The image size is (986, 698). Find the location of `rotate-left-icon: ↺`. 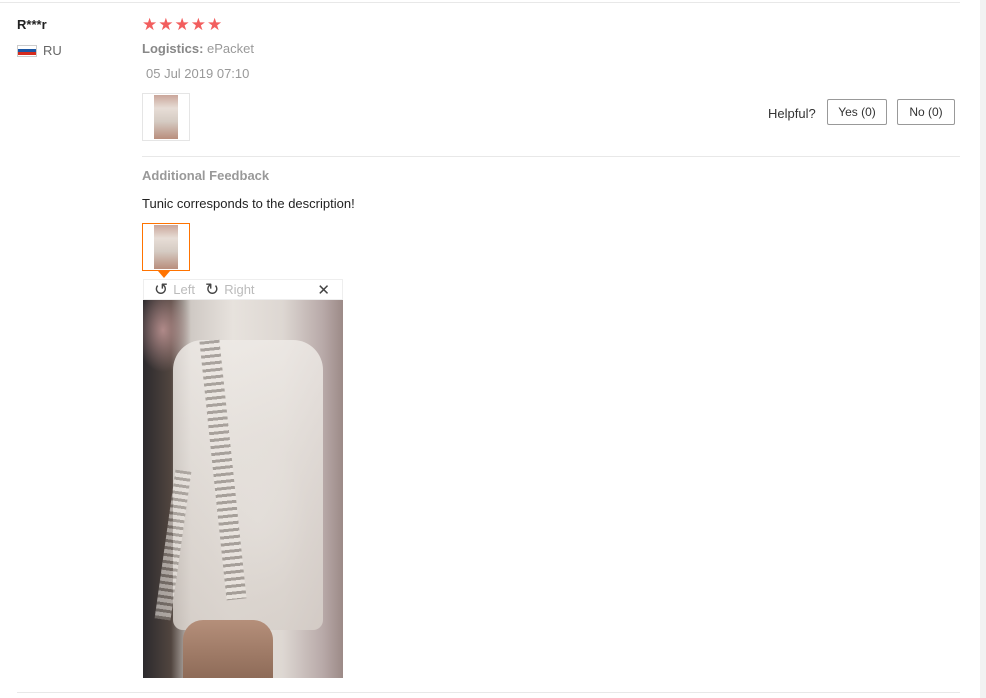

rotate-left-icon: ↺ is located at coordinates (161, 289).